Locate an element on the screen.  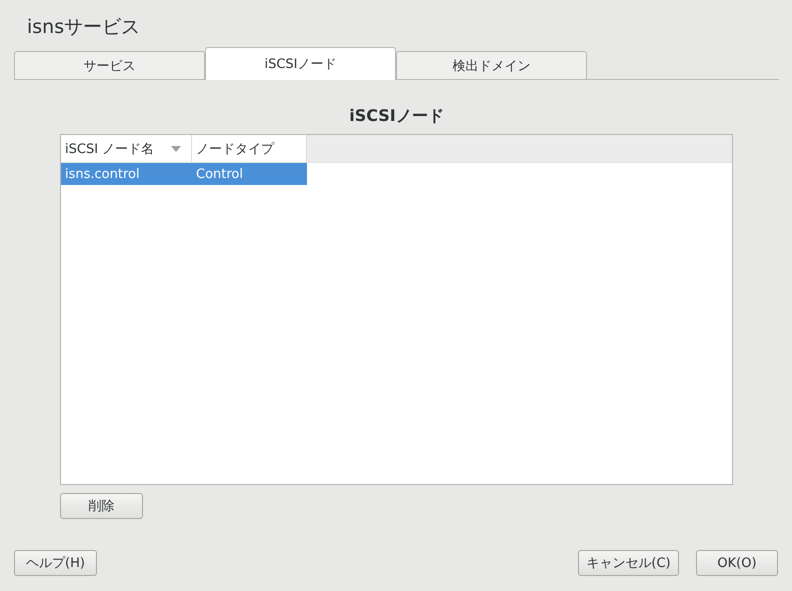
section-heading: iSCSIノード is located at coordinates (396, 116).